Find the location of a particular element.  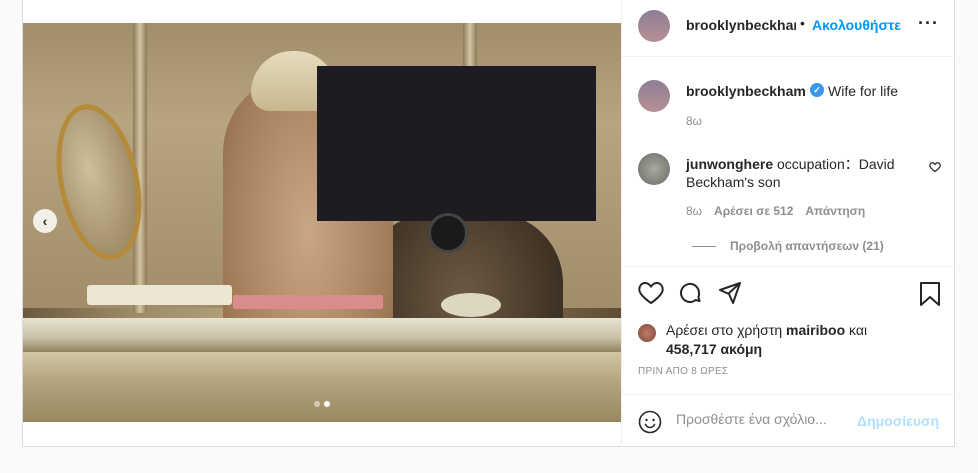

photo-counter is located at coordinates (322, 335).